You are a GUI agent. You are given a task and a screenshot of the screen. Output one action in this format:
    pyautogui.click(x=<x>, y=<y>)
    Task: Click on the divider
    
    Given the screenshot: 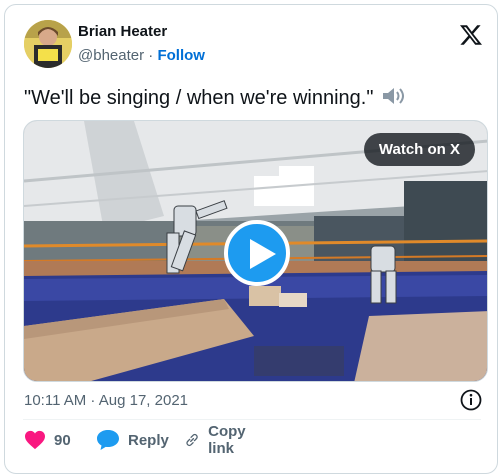 What is the action you would take?
    pyautogui.click(x=252, y=419)
    